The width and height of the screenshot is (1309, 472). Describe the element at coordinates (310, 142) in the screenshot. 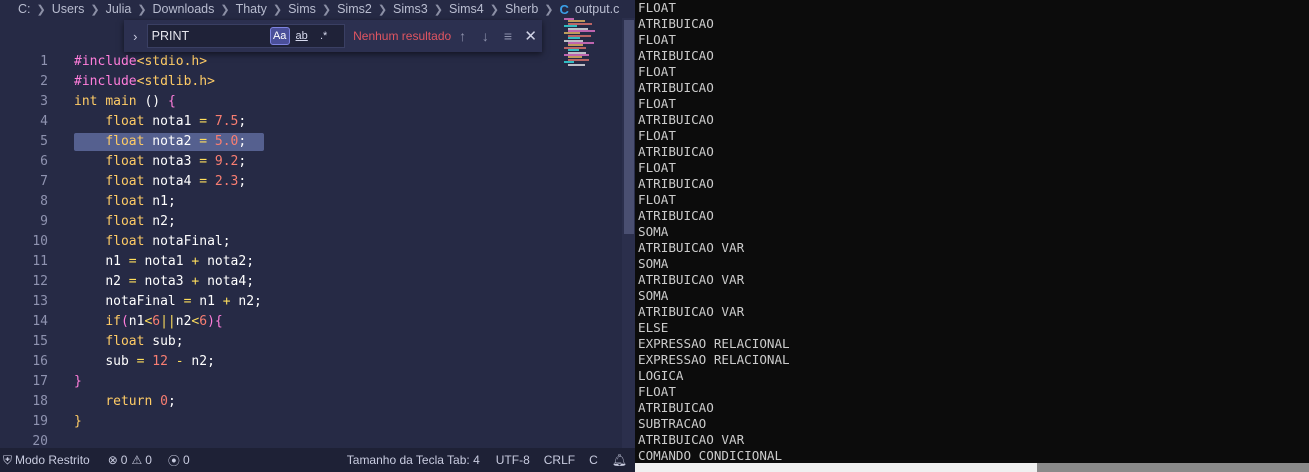

I see `code-line-highlighted: 5 float nota2 = 5.0;` at that location.